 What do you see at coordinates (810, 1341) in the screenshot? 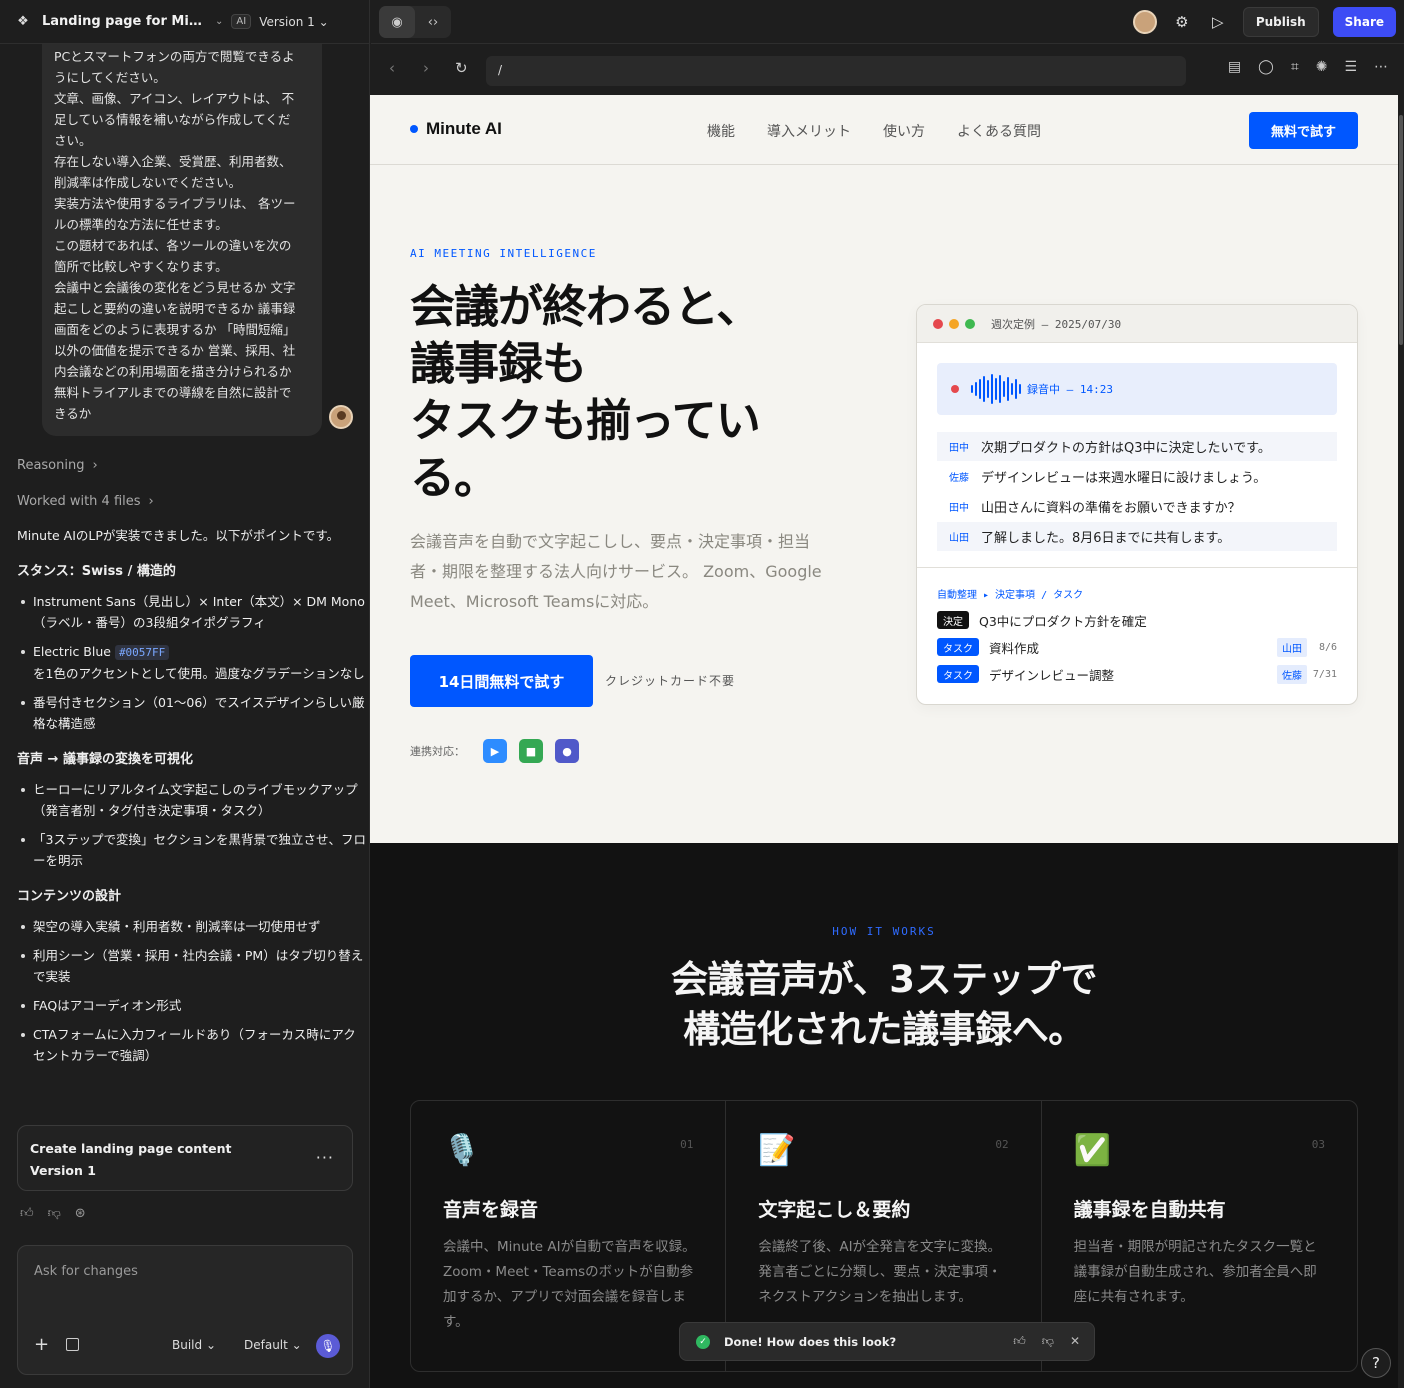
I see `toast-text: Done! How does this look?` at bounding box center [810, 1341].